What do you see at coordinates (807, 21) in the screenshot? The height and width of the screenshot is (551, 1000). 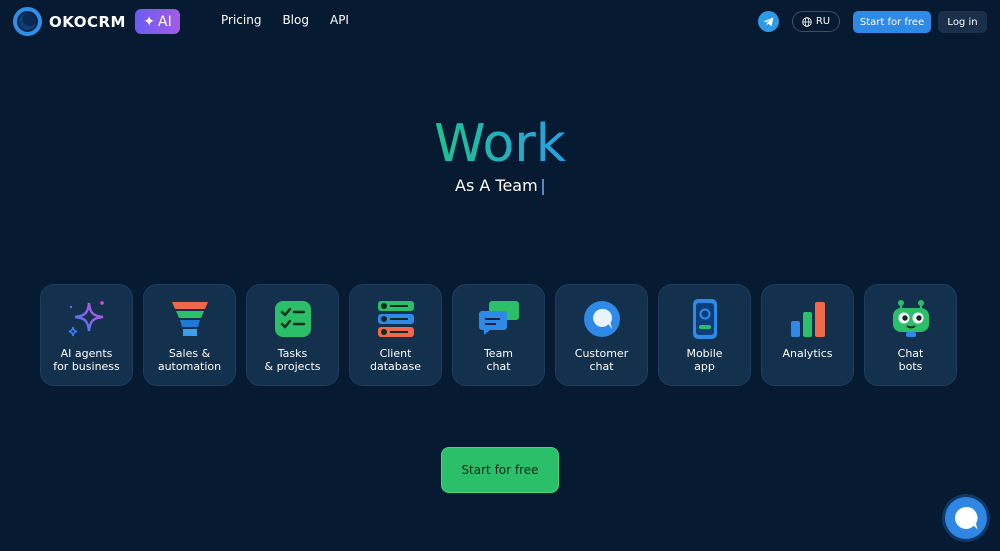 I see `globe-icon` at bounding box center [807, 21].